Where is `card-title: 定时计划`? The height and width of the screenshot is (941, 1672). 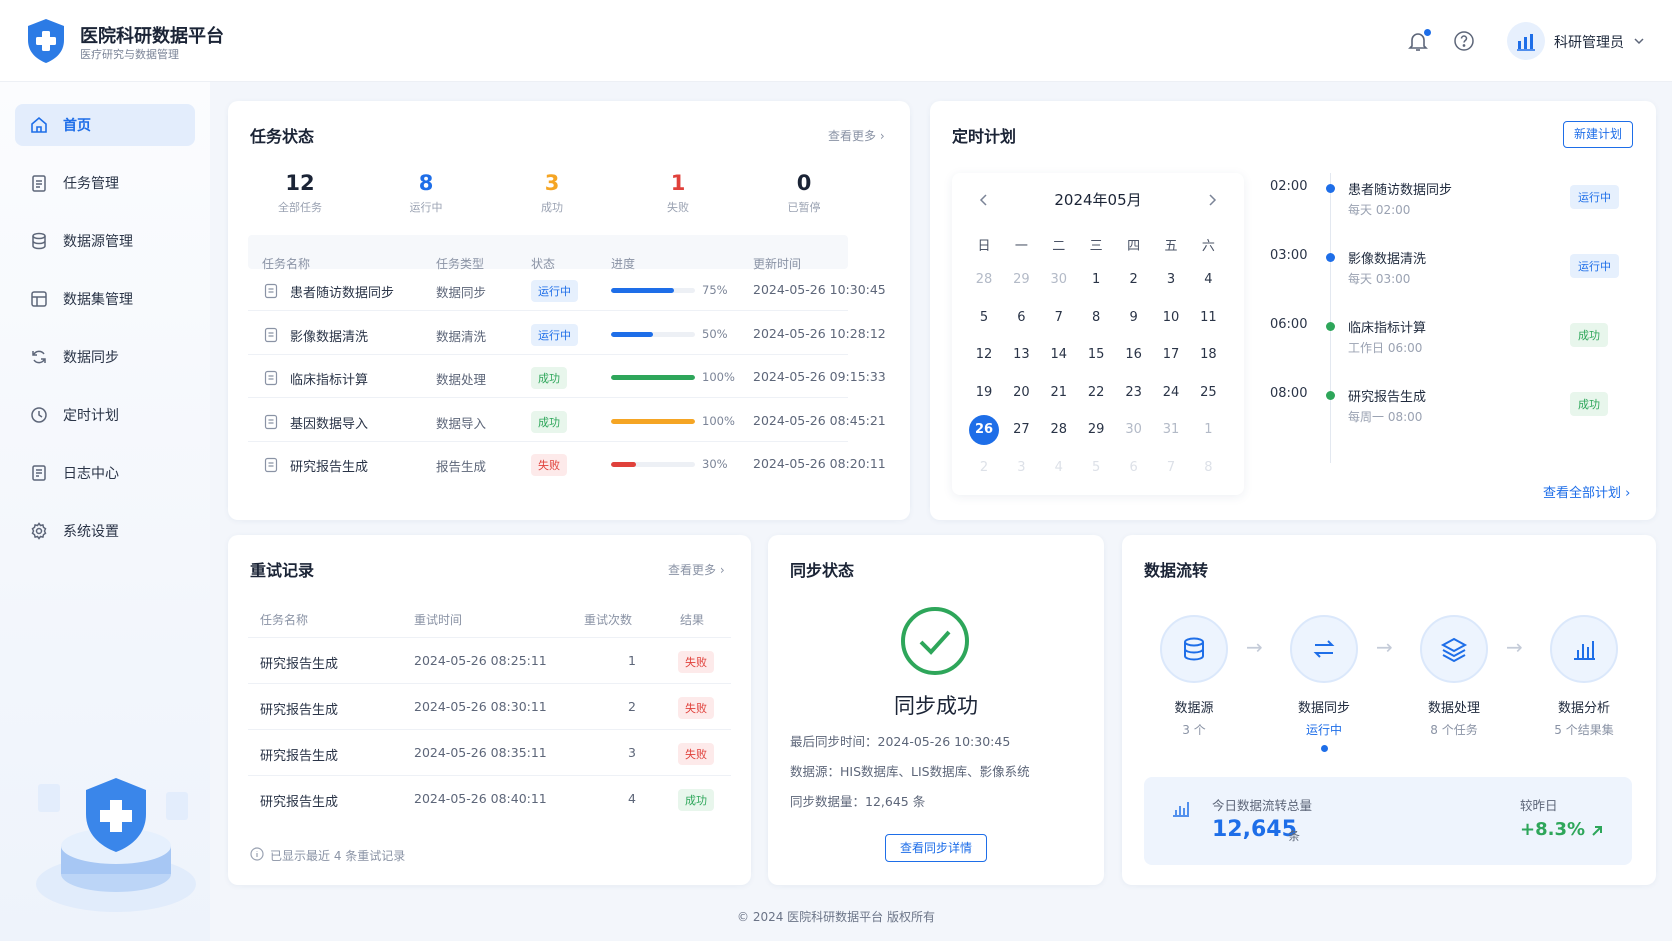
card-title: 定时计划 is located at coordinates (984, 136).